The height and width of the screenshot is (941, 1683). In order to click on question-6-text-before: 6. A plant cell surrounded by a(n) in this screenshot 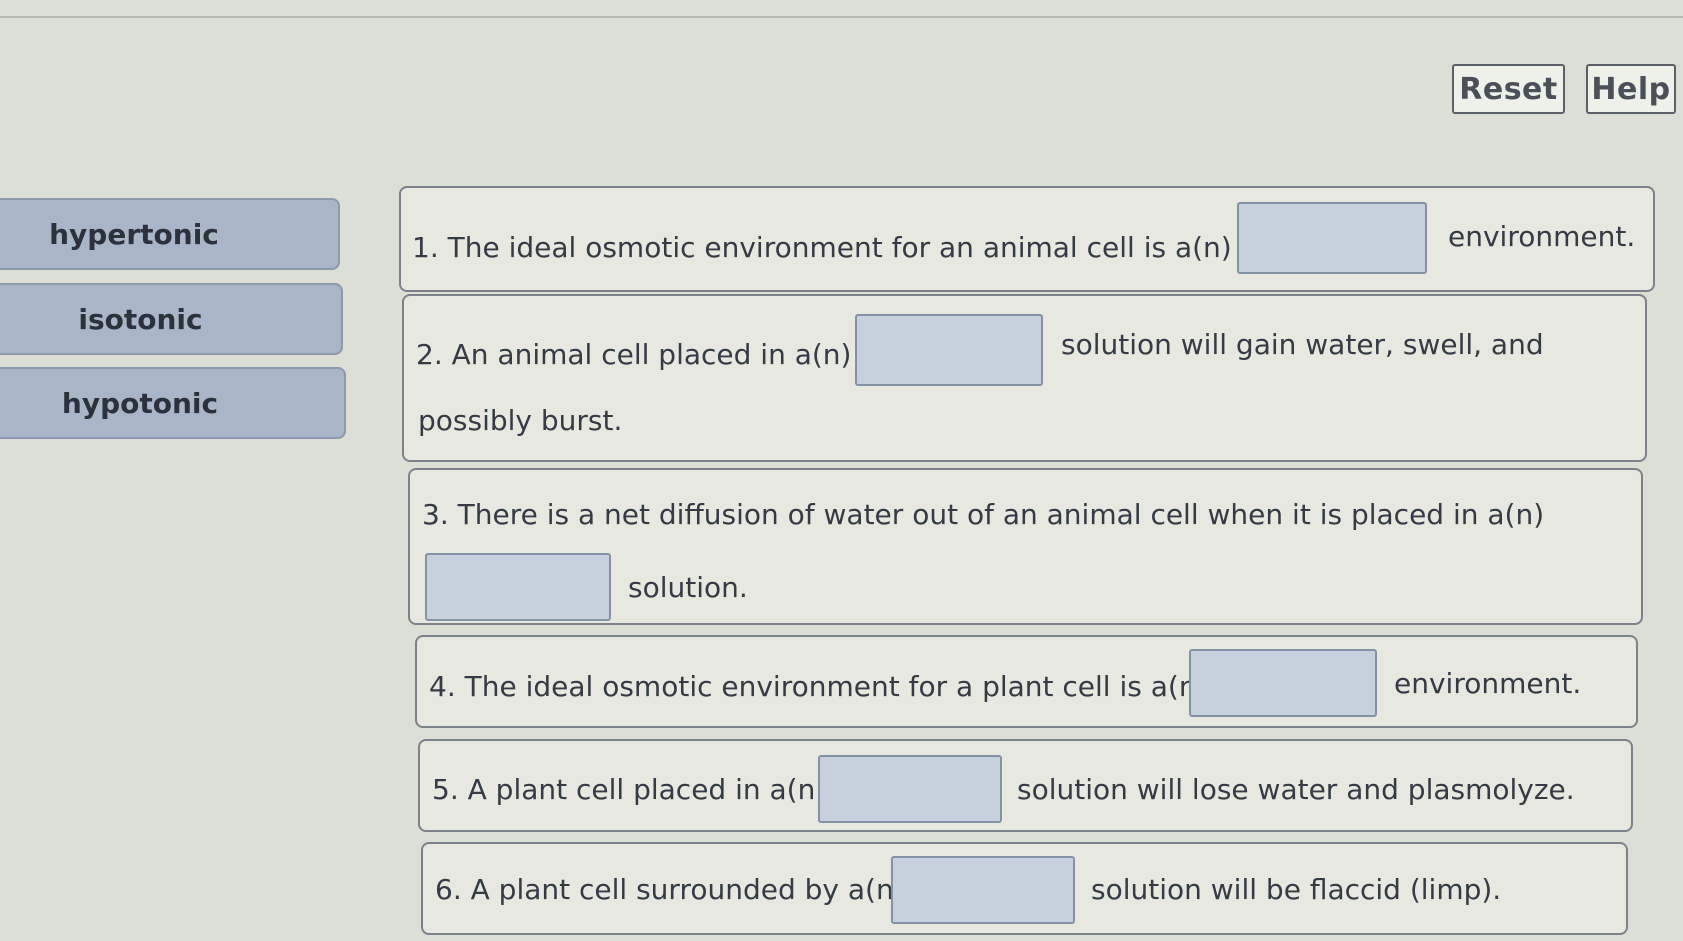, I will do `click(670, 889)`.